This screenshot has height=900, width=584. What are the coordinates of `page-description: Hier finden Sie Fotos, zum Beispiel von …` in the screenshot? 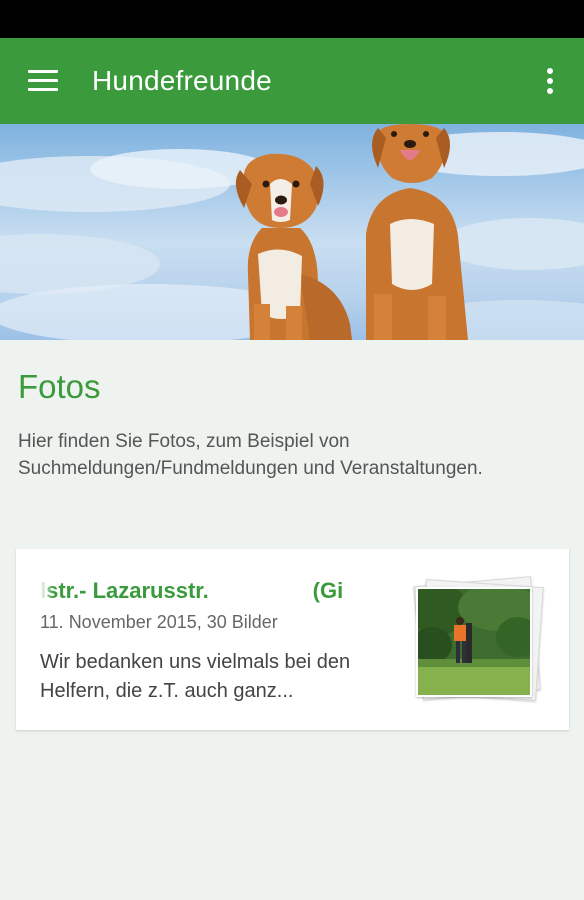 It's located at (250, 455).